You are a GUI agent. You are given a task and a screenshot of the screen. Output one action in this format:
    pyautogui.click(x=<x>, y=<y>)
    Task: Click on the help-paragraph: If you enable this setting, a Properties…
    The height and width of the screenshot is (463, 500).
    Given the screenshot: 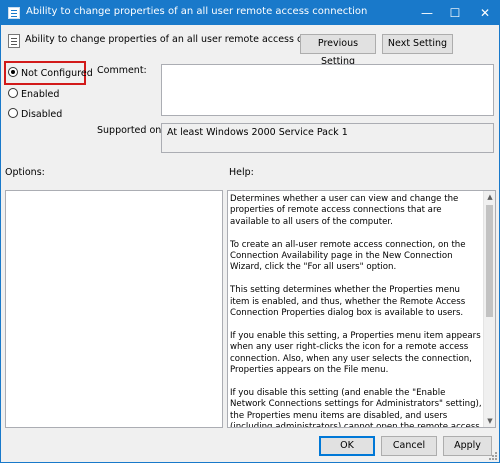 What is the action you would take?
    pyautogui.click(x=355, y=353)
    